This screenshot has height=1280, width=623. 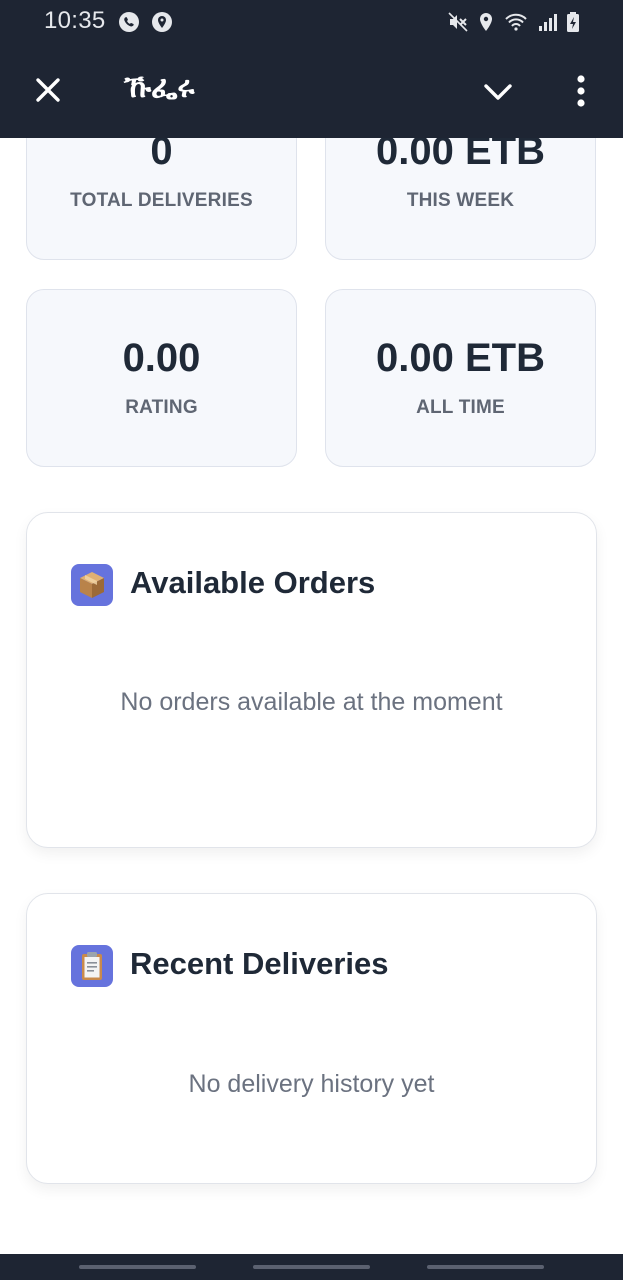 I want to click on battery-charging-icon, so click(x=573, y=22).